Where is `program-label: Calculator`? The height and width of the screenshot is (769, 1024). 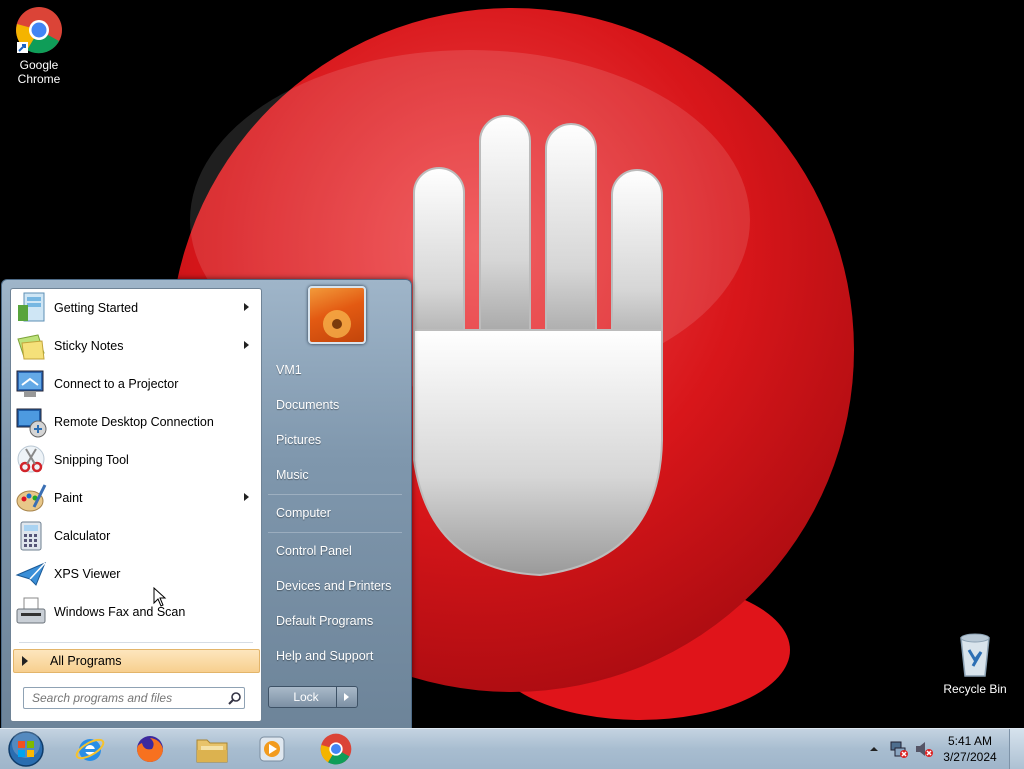 program-label: Calculator is located at coordinates (82, 536).